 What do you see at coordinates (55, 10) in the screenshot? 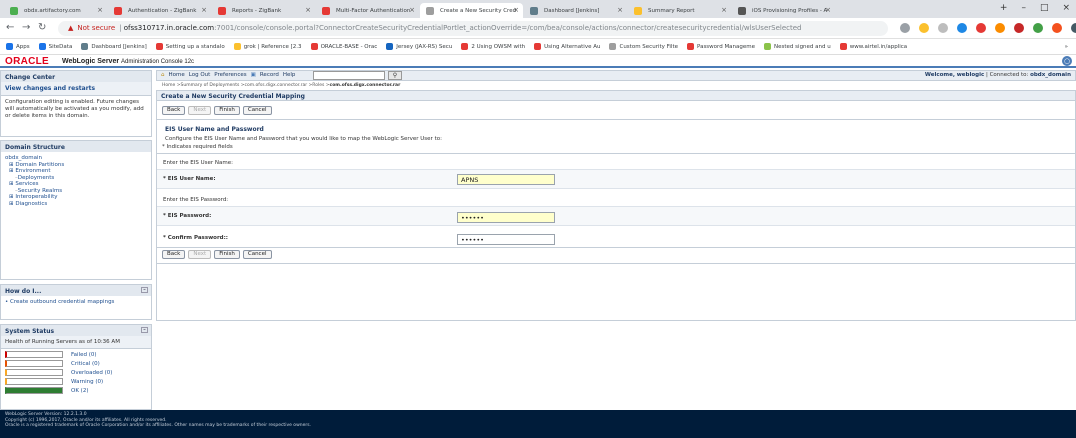
I see `browser-tab: obdx.artifactory.com ×` at bounding box center [55, 10].